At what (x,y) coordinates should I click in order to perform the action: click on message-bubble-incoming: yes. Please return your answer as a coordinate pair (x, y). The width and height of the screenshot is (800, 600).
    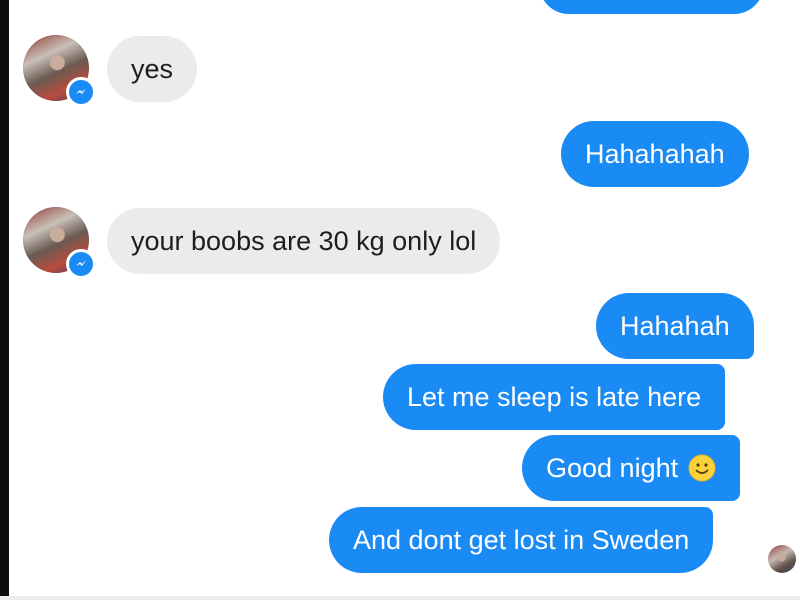
    Looking at the image, I should click on (152, 69).